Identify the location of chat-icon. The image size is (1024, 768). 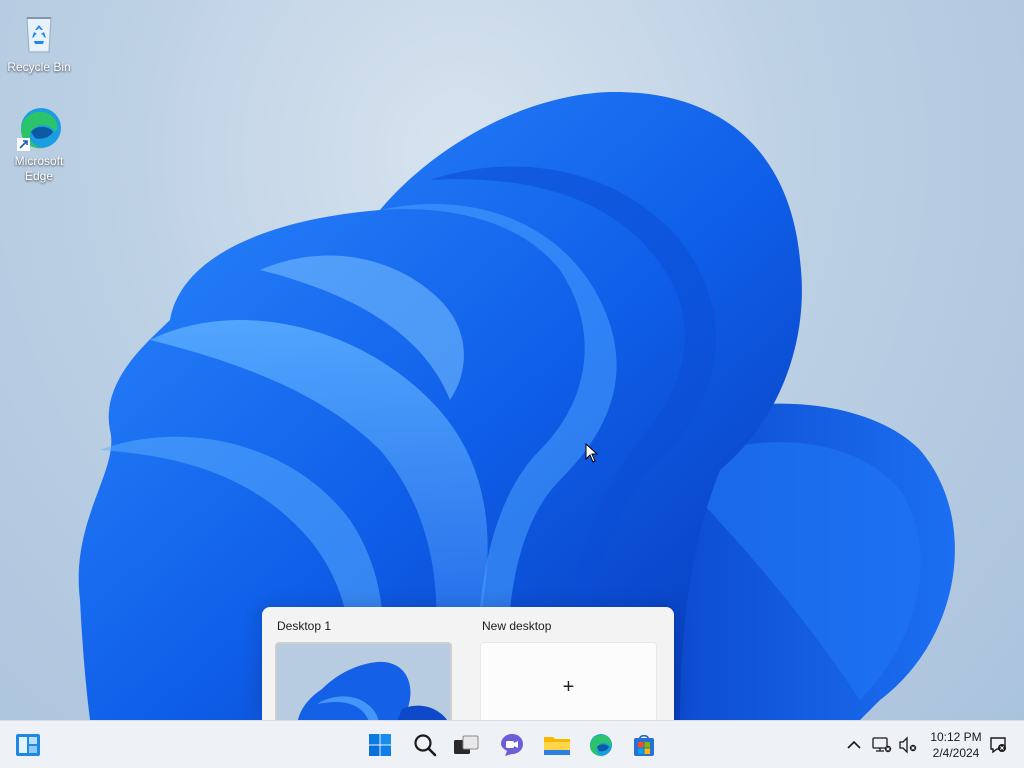
(512, 745).